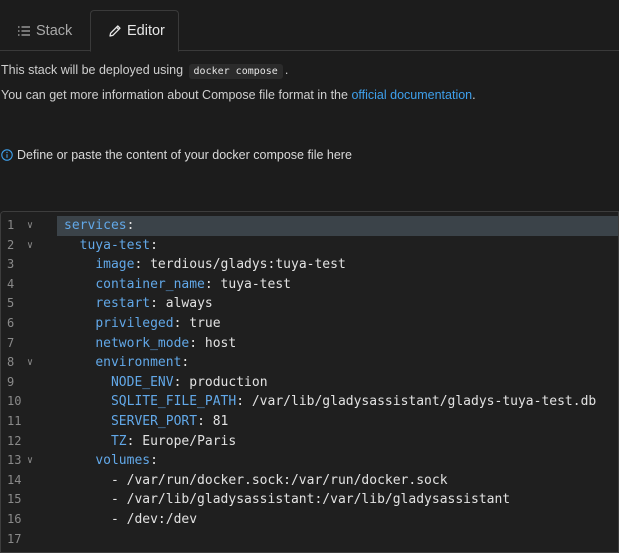 This screenshot has height=553, width=619. What do you see at coordinates (309, 246) in the screenshot?
I see `editor-line: 2 ∨ tuya-test:` at bounding box center [309, 246].